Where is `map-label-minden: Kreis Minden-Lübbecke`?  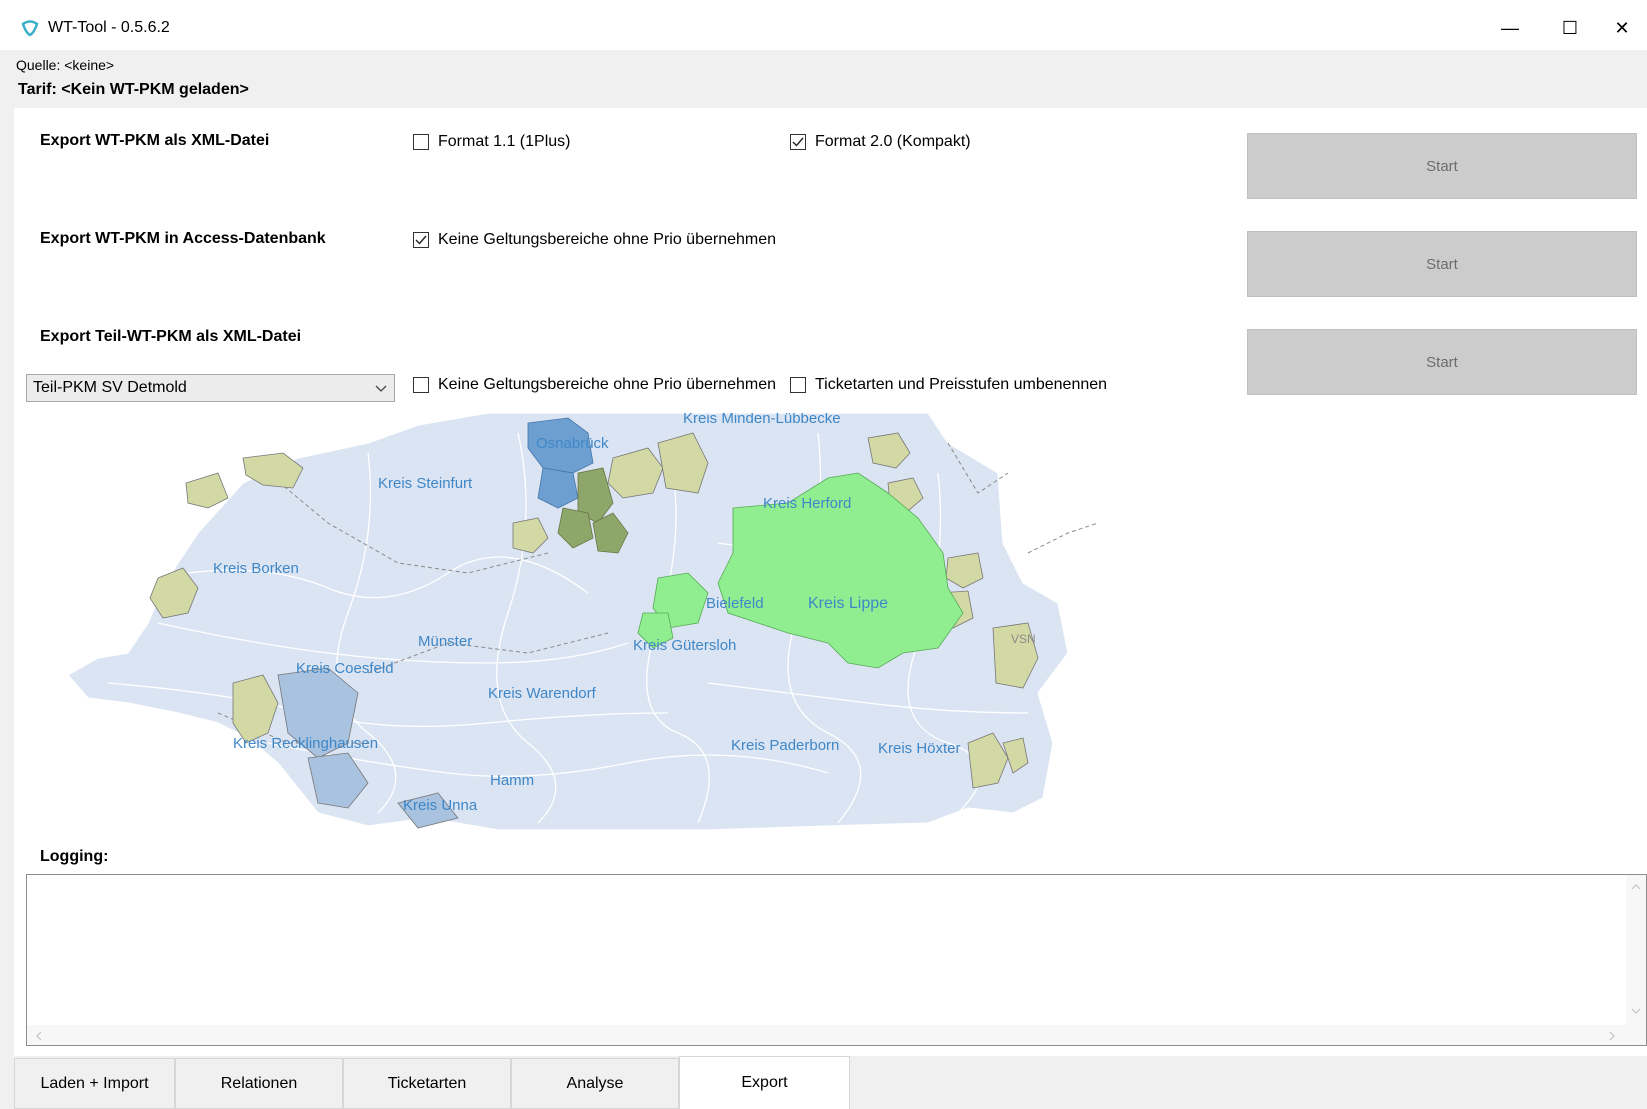 map-label-minden: Kreis Minden-Lübbecke is located at coordinates (762, 420).